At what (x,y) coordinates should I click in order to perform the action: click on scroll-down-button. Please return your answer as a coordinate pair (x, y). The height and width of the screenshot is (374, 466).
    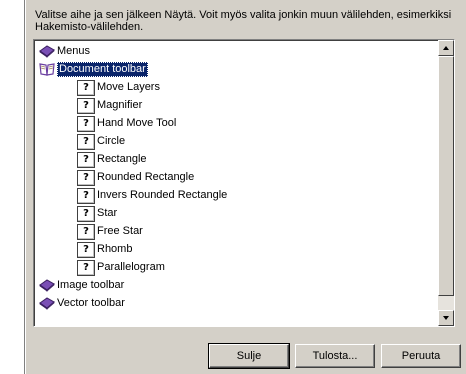
    Looking at the image, I should click on (446, 318).